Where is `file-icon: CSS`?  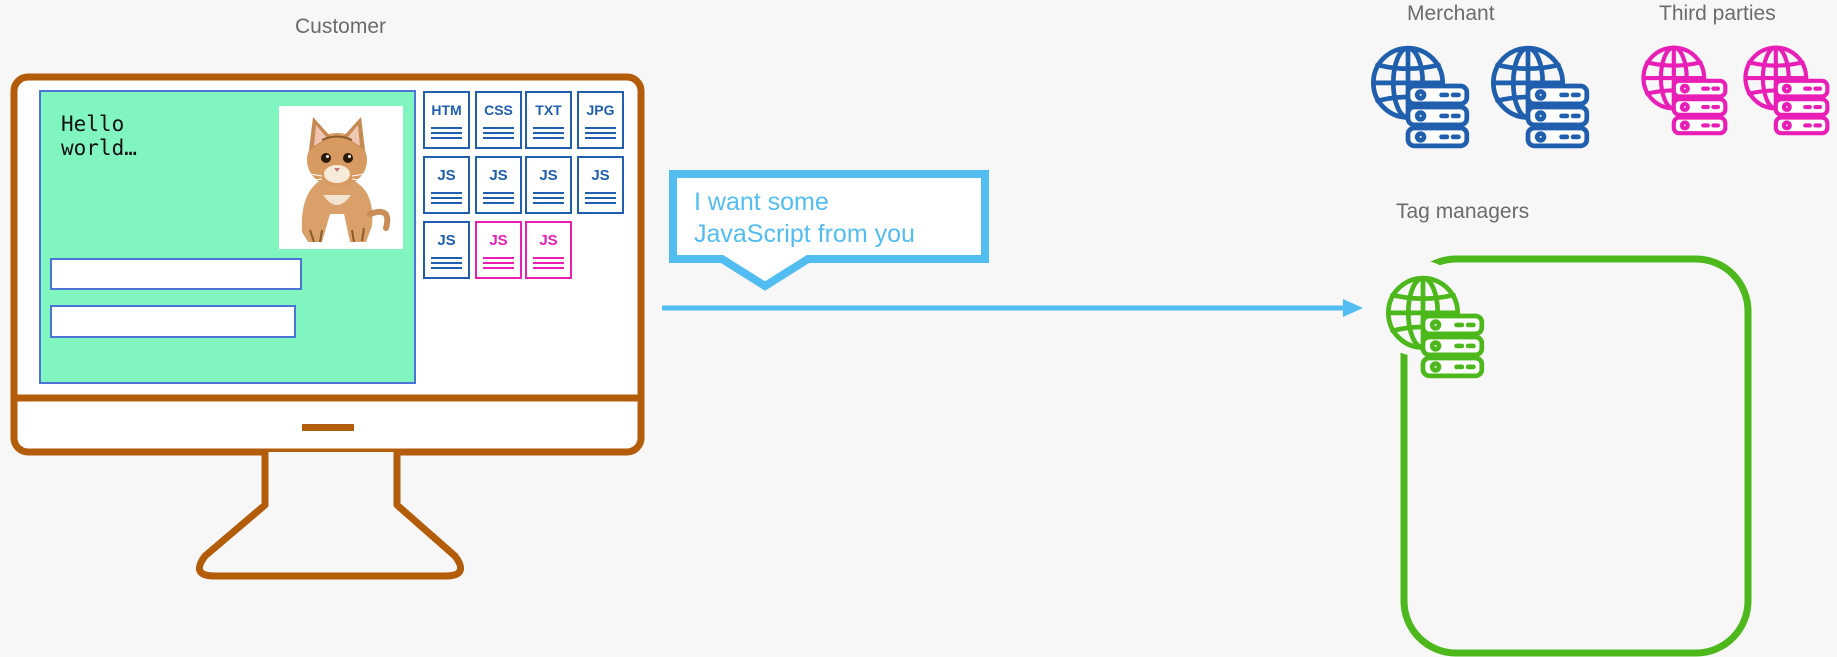
file-icon: CSS is located at coordinates (498, 120).